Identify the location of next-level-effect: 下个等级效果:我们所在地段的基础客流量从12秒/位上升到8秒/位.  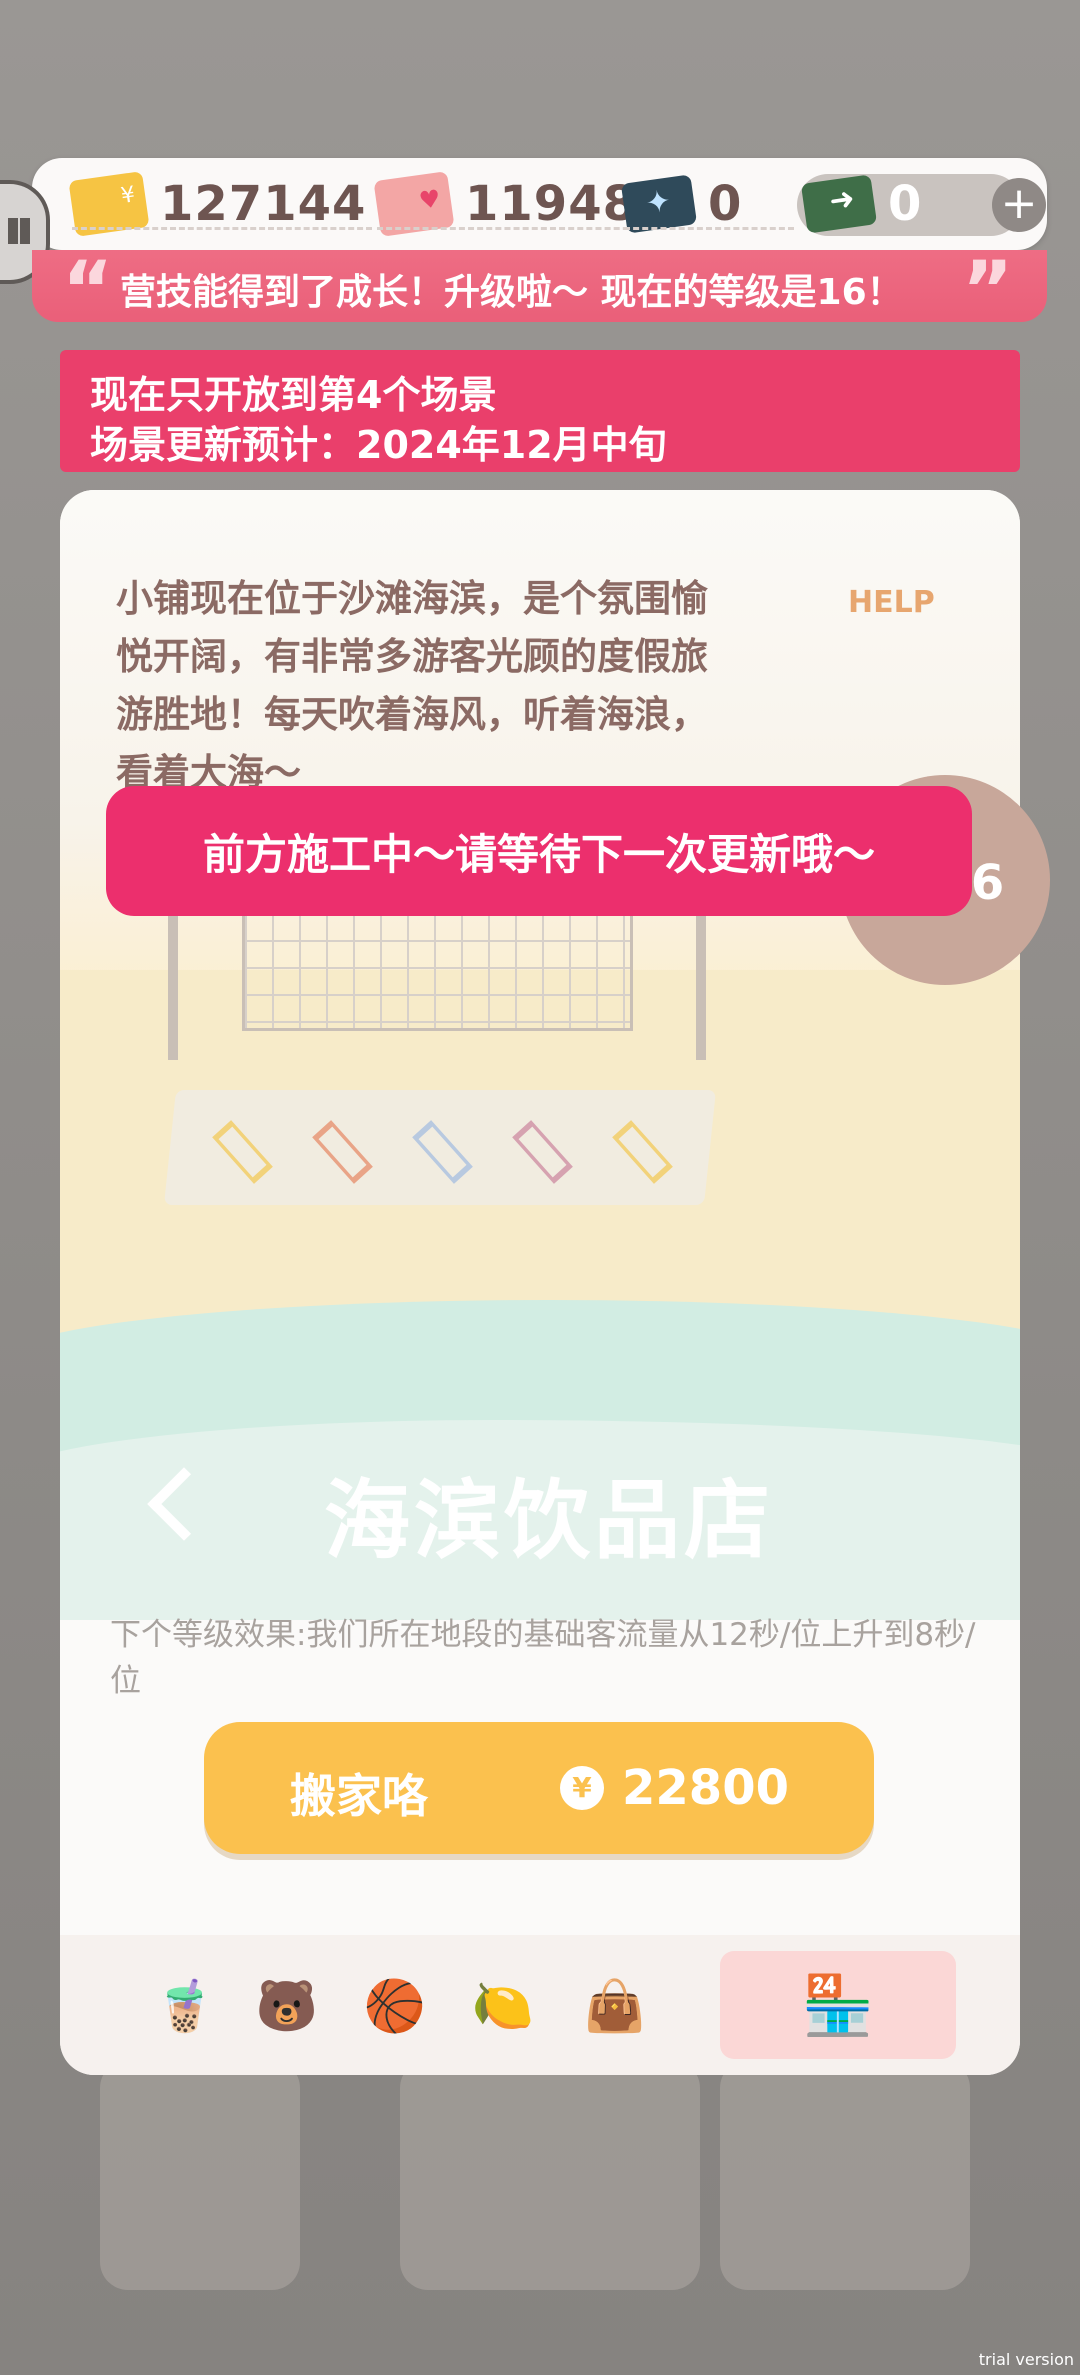
(543, 1658).